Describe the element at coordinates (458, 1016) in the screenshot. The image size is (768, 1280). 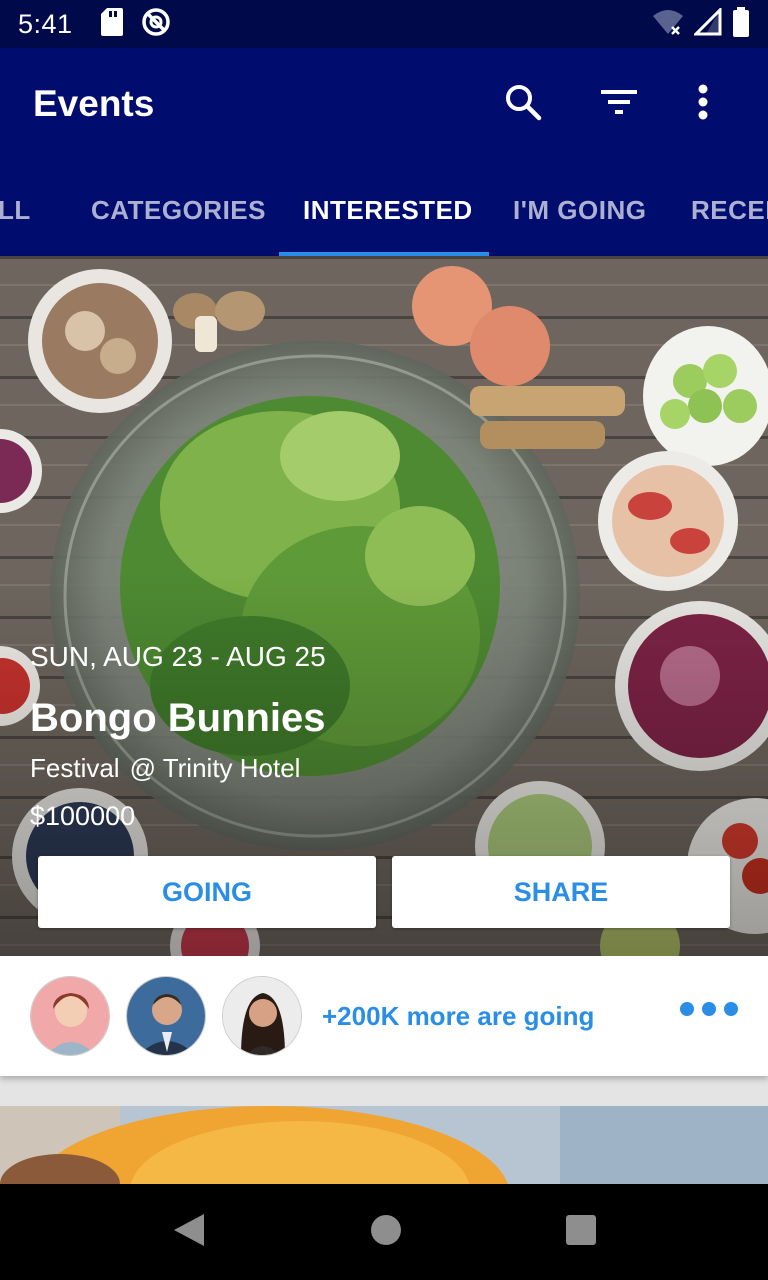
I see `attendees-count: +200K more are going` at that location.